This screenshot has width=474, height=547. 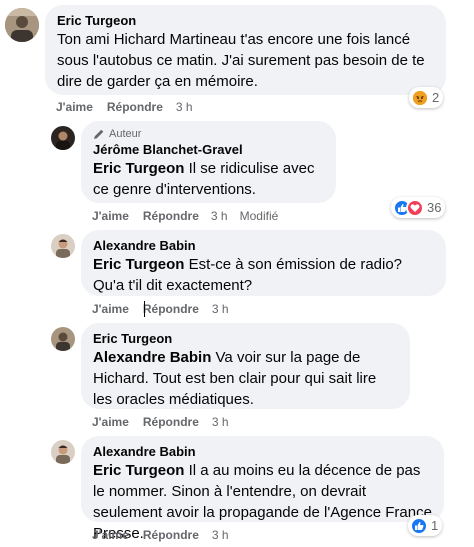 I want to click on reaction-count: 36, so click(x=434, y=207).